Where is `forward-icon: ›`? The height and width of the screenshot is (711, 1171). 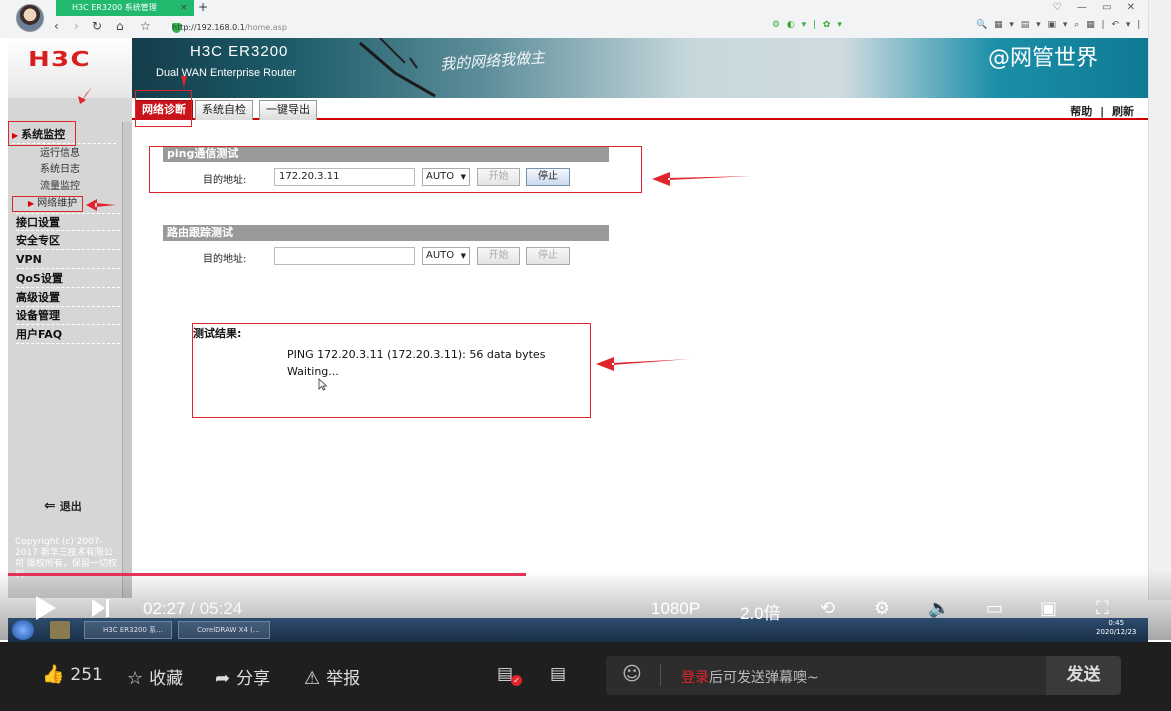 forward-icon: › is located at coordinates (76, 26).